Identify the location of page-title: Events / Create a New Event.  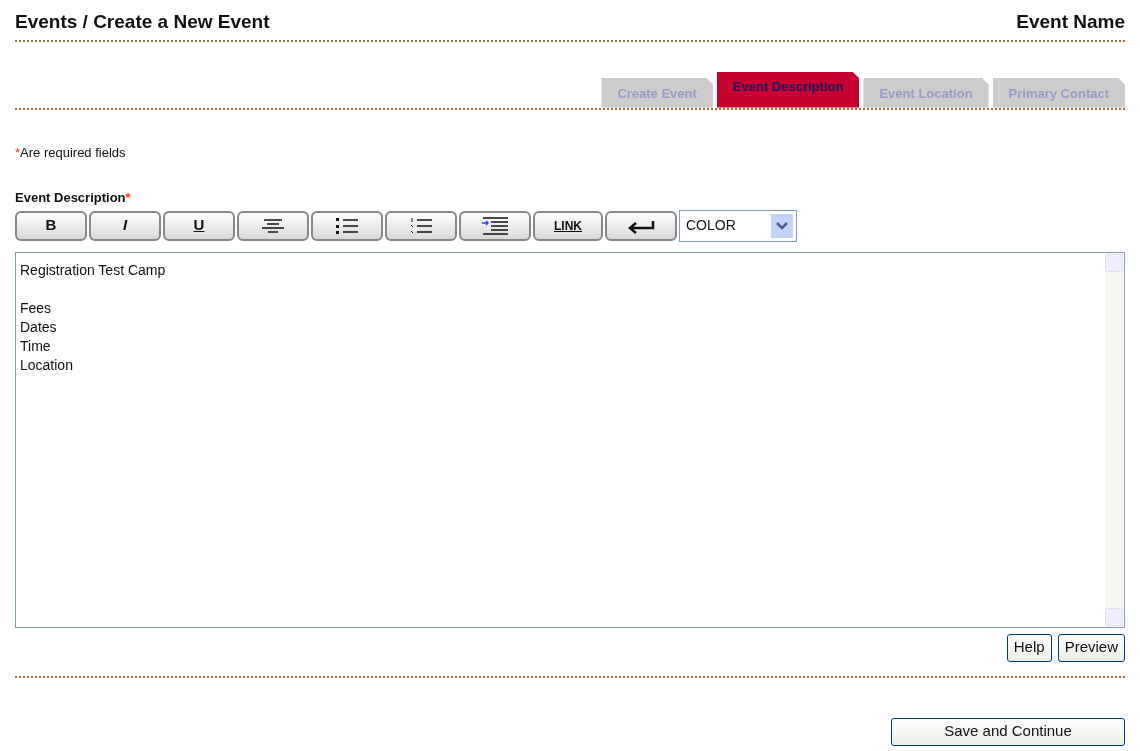
(142, 22).